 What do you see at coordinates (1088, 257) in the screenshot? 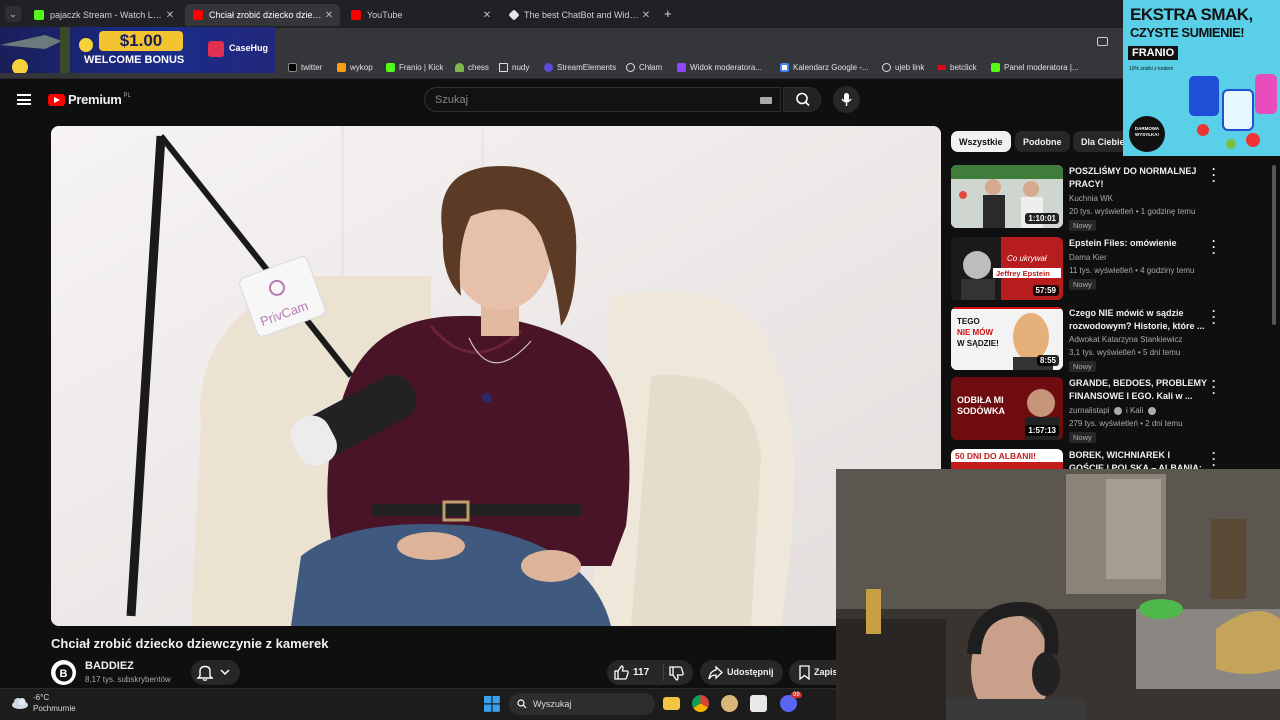
I see `recommendation-channel: Dama Kier` at bounding box center [1088, 257].